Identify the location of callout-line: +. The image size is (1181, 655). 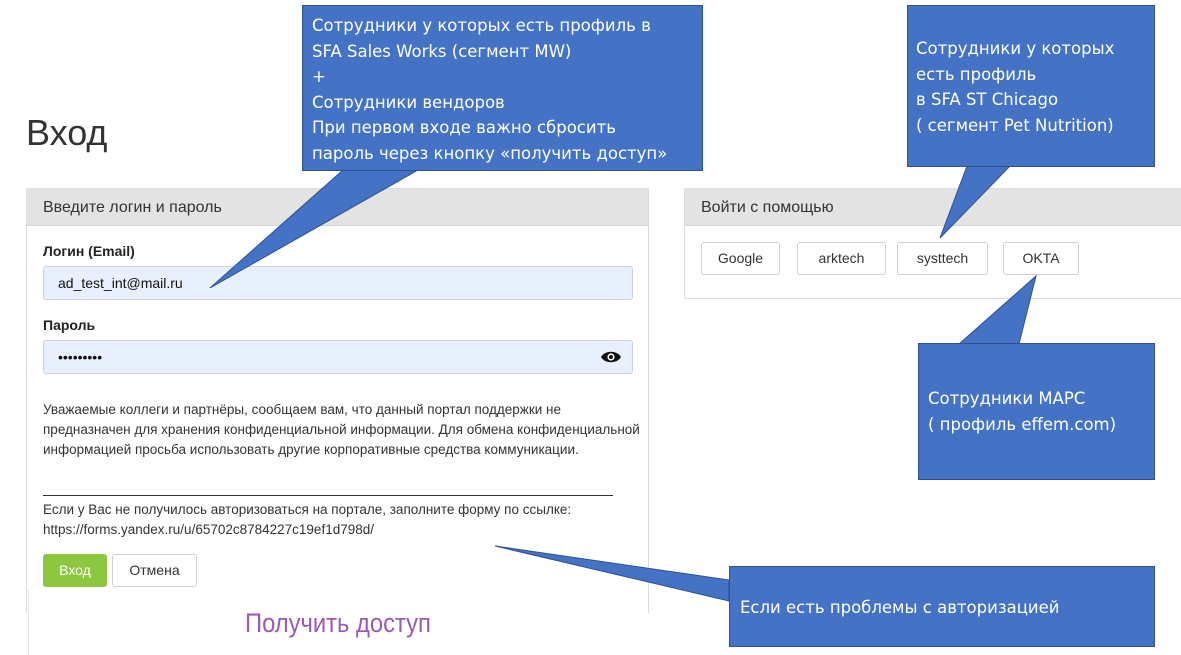
(319, 77).